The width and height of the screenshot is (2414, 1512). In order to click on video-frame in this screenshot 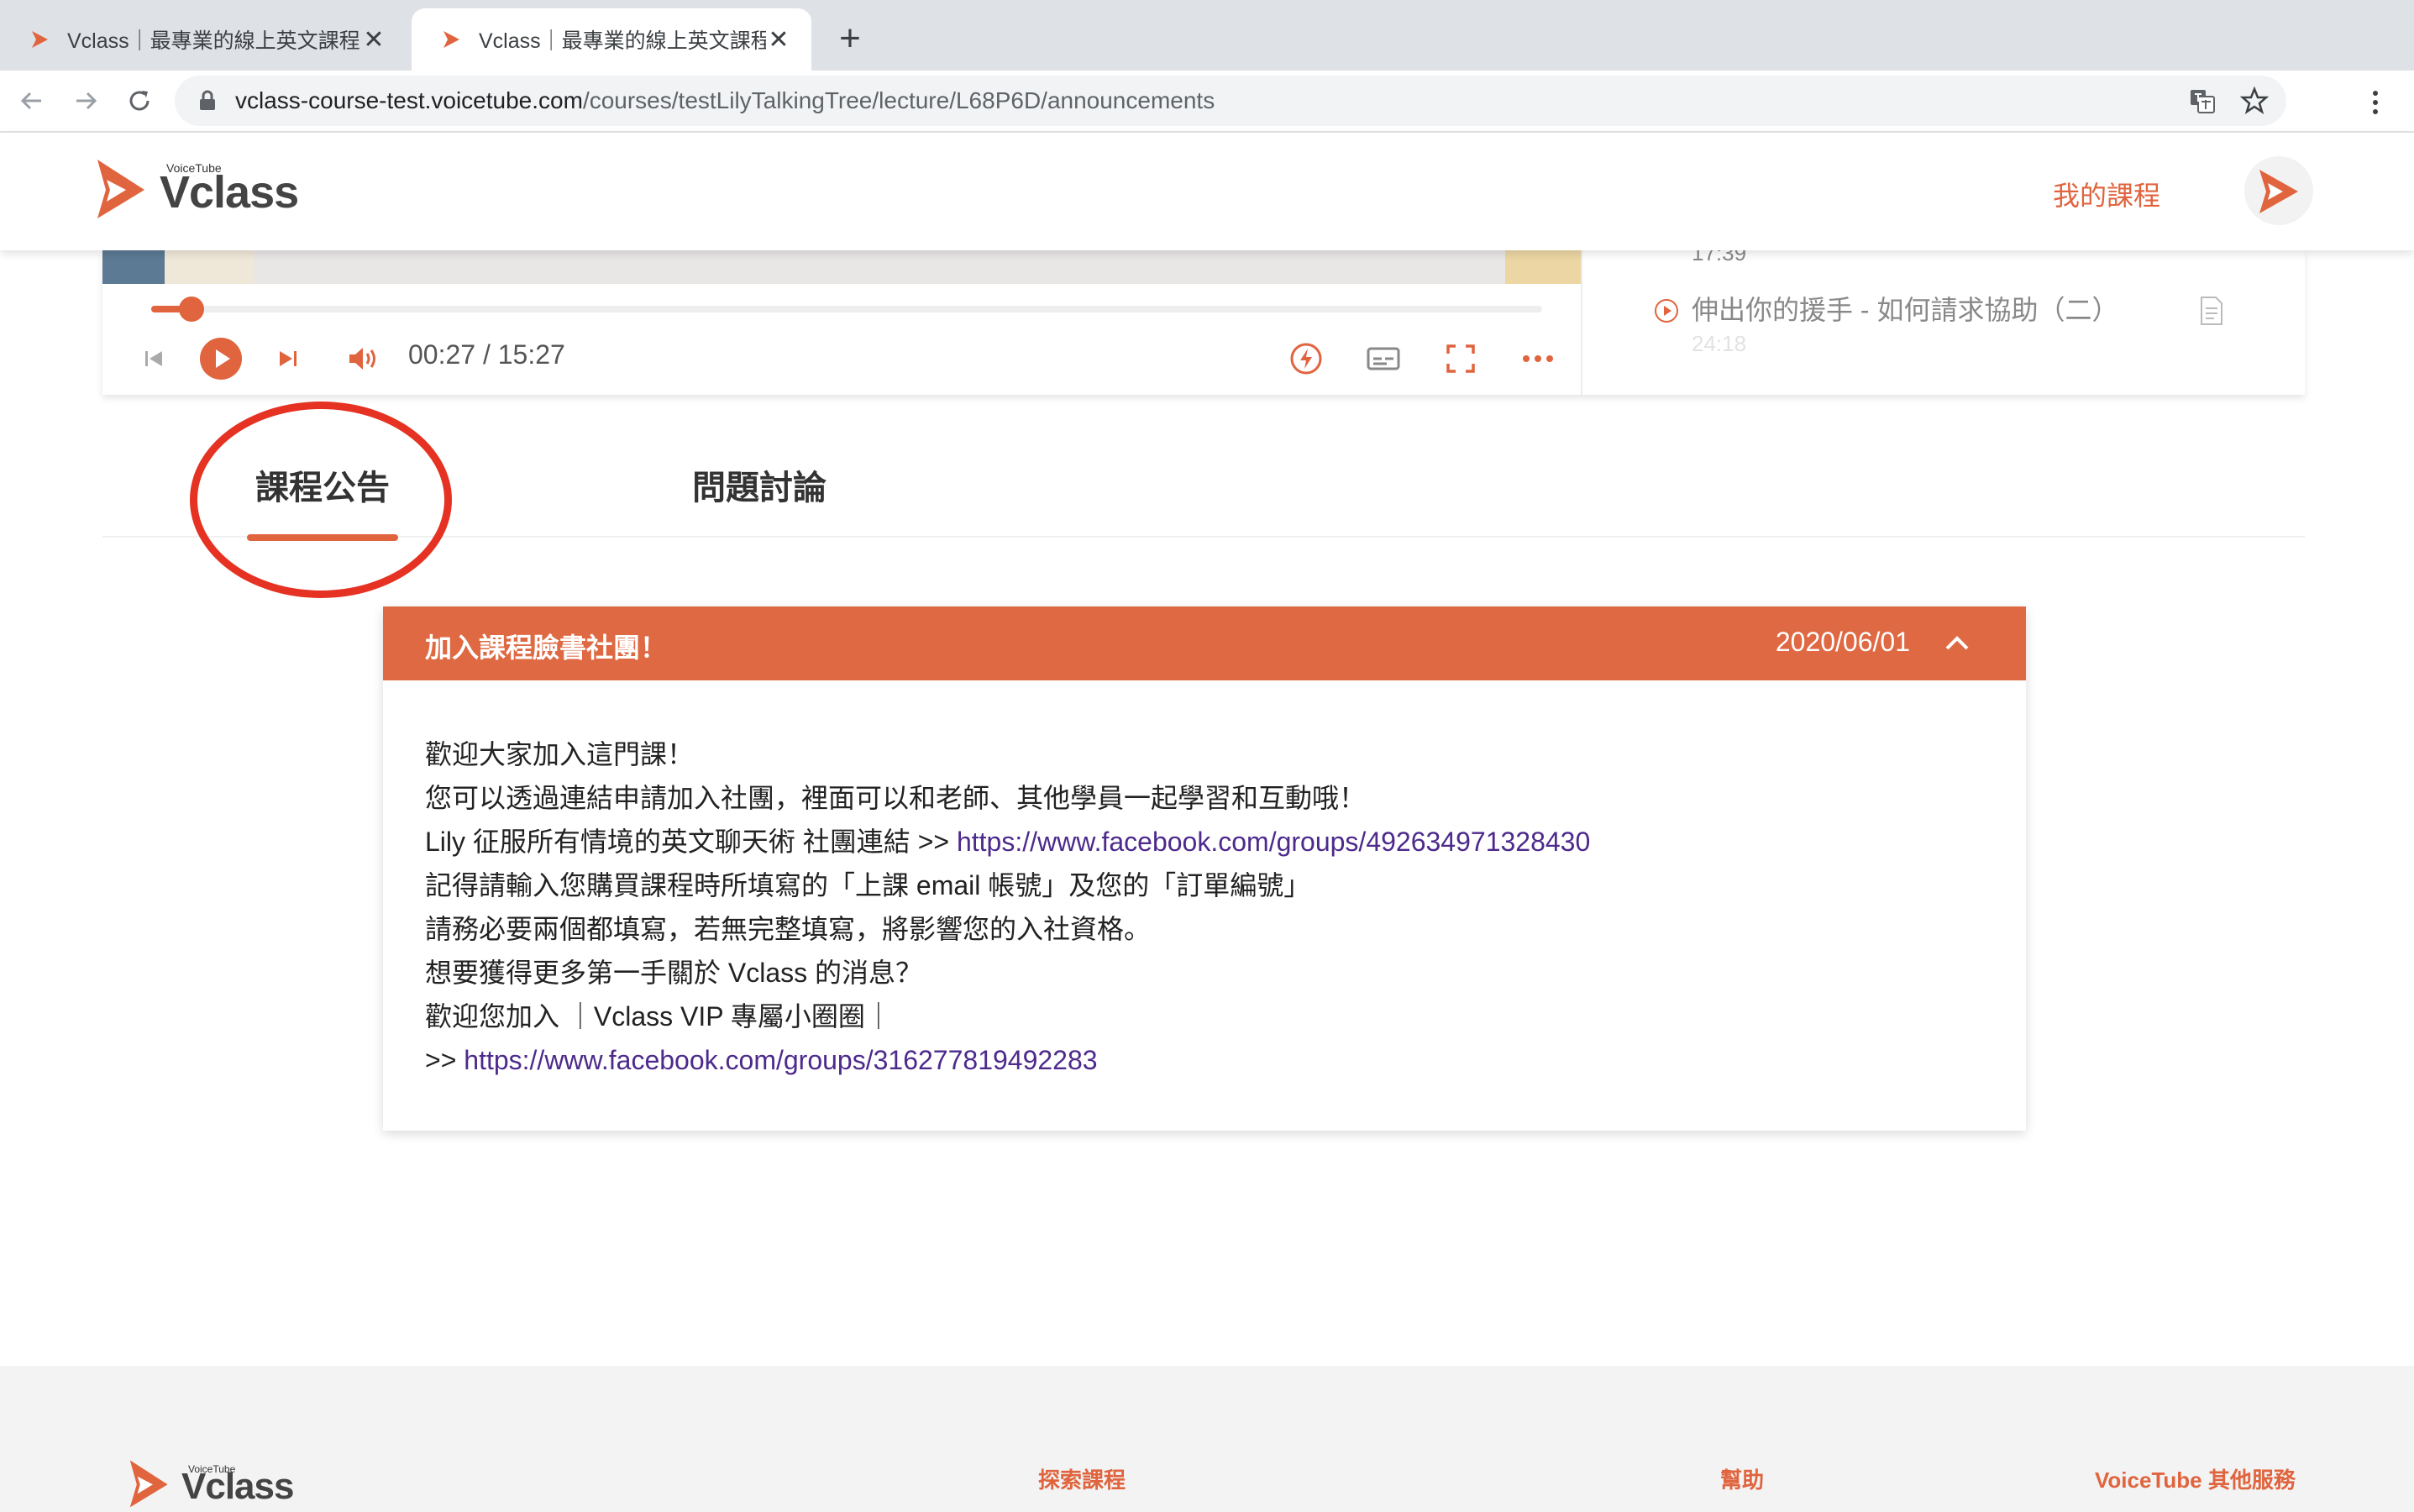, I will do `click(841, 267)`.